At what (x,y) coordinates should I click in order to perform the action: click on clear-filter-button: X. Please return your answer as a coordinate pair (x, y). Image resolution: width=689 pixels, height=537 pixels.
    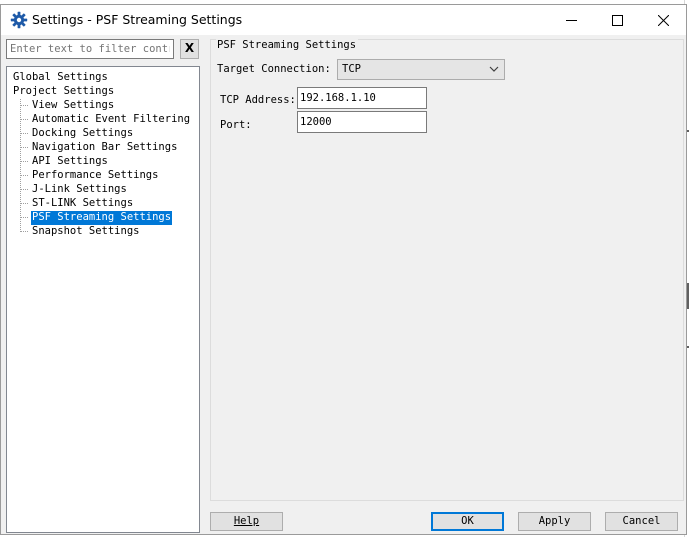
    Looking at the image, I should click on (189, 49).